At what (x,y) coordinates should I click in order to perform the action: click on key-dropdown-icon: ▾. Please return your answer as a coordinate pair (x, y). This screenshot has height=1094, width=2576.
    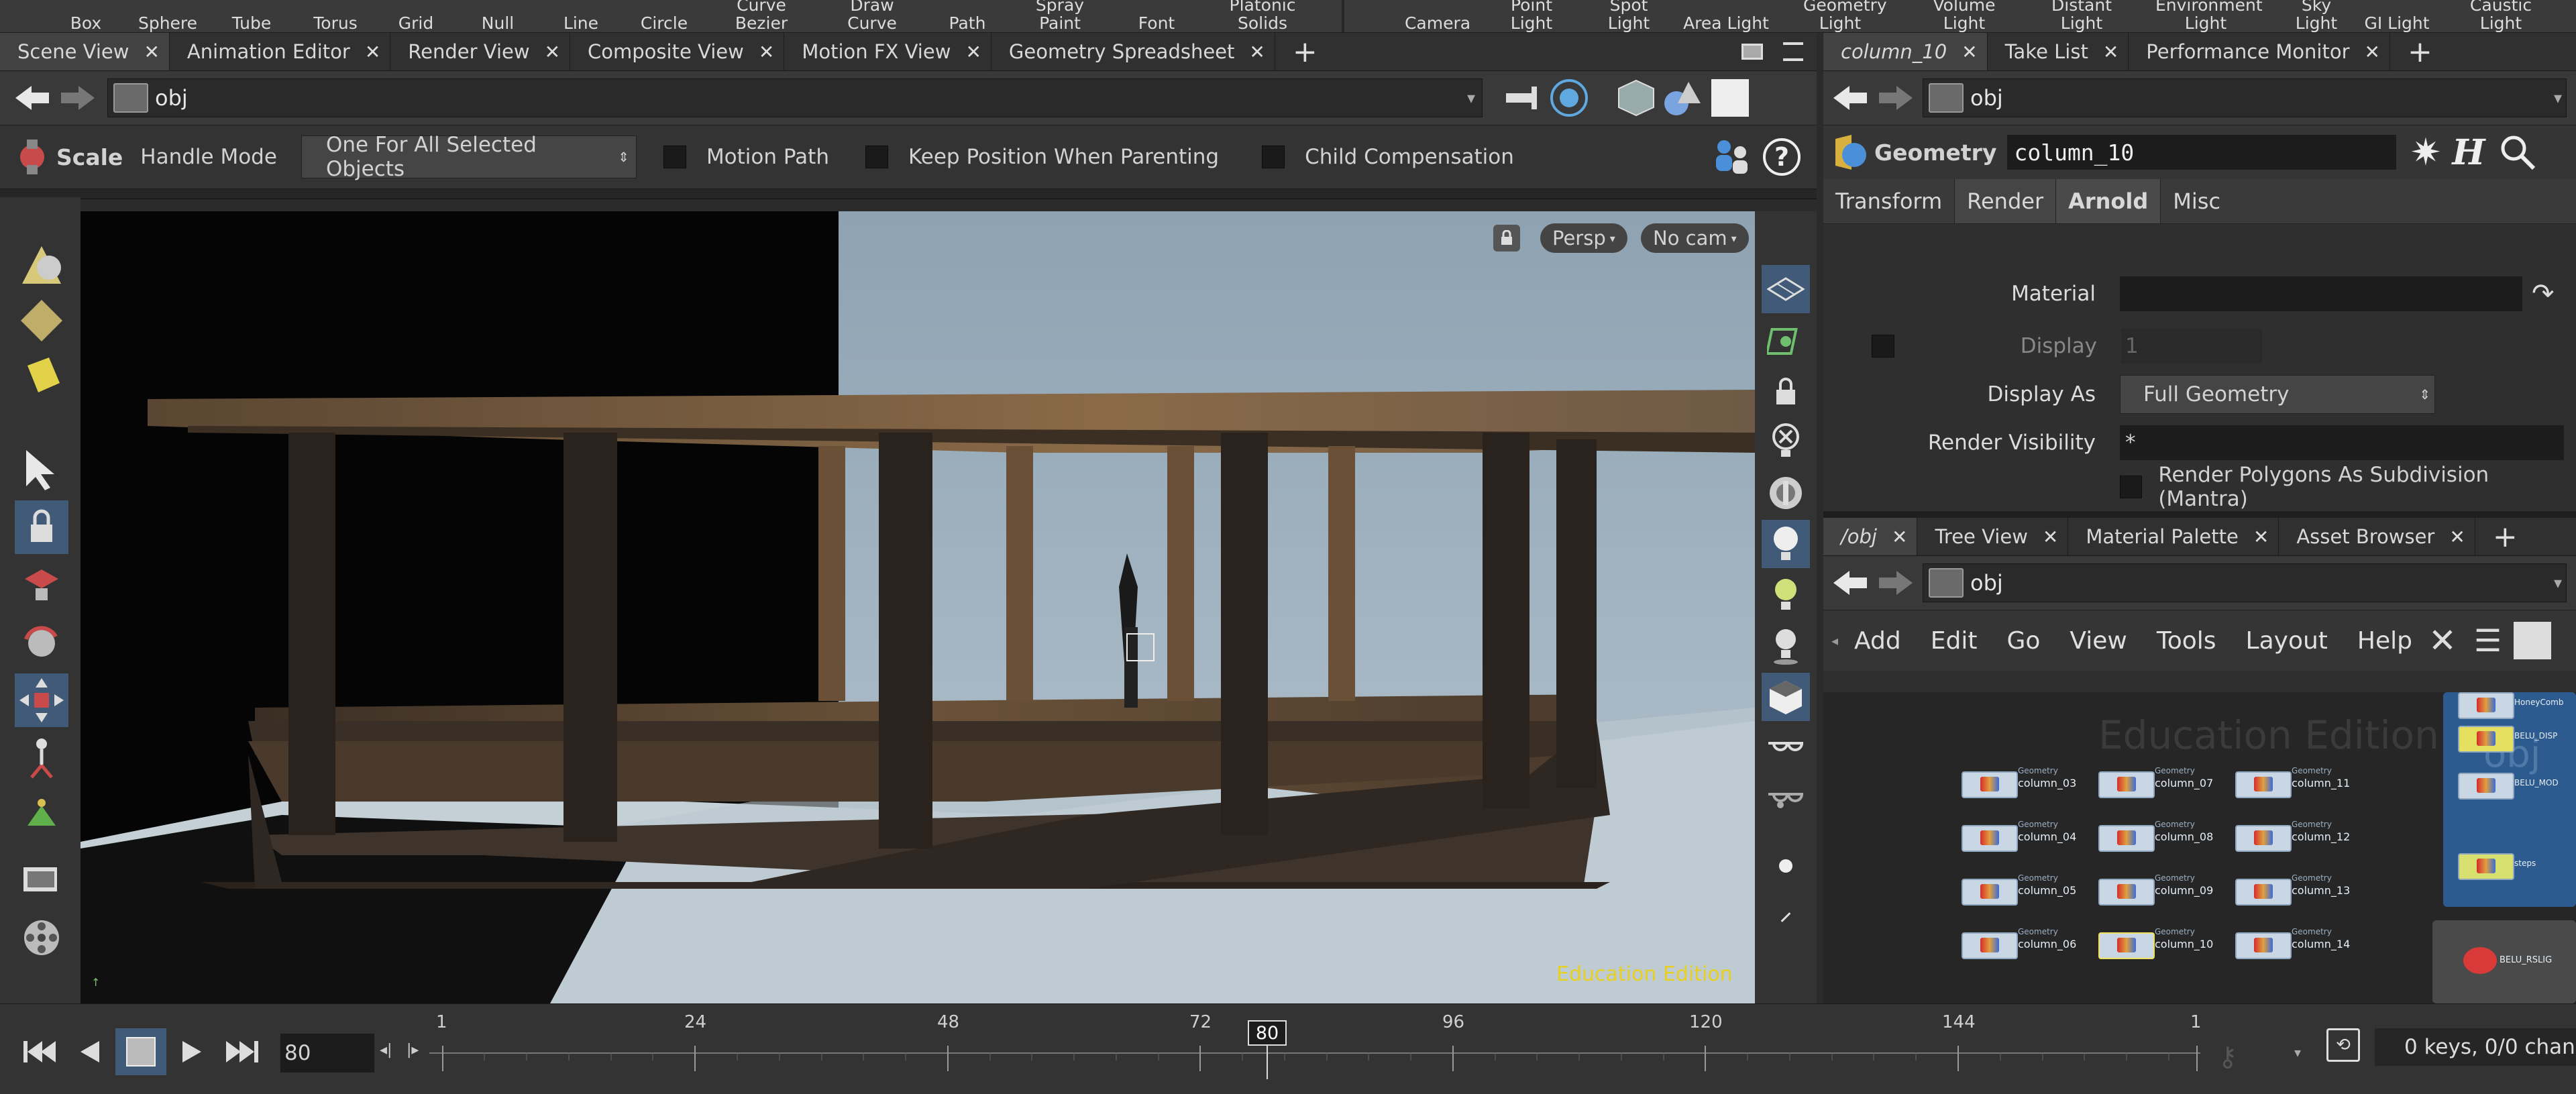
    Looking at the image, I should click on (2297, 1052).